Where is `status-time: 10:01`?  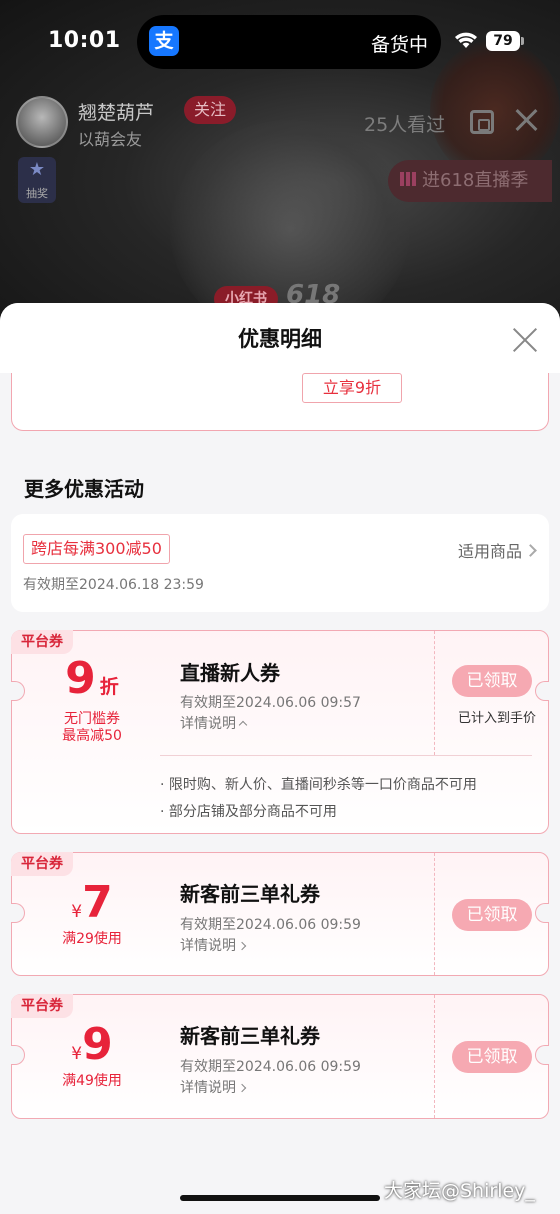 status-time: 10:01 is located at coordinates (84, 40).